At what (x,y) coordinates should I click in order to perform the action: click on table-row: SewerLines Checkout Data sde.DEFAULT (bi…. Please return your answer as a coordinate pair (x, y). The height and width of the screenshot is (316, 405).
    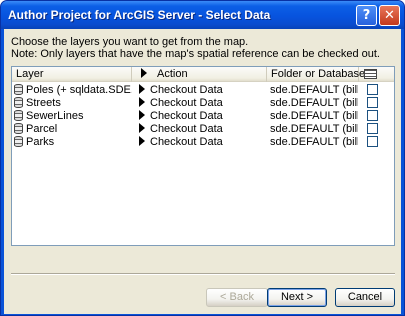
    Looking at the image, I should click on (203, 116).